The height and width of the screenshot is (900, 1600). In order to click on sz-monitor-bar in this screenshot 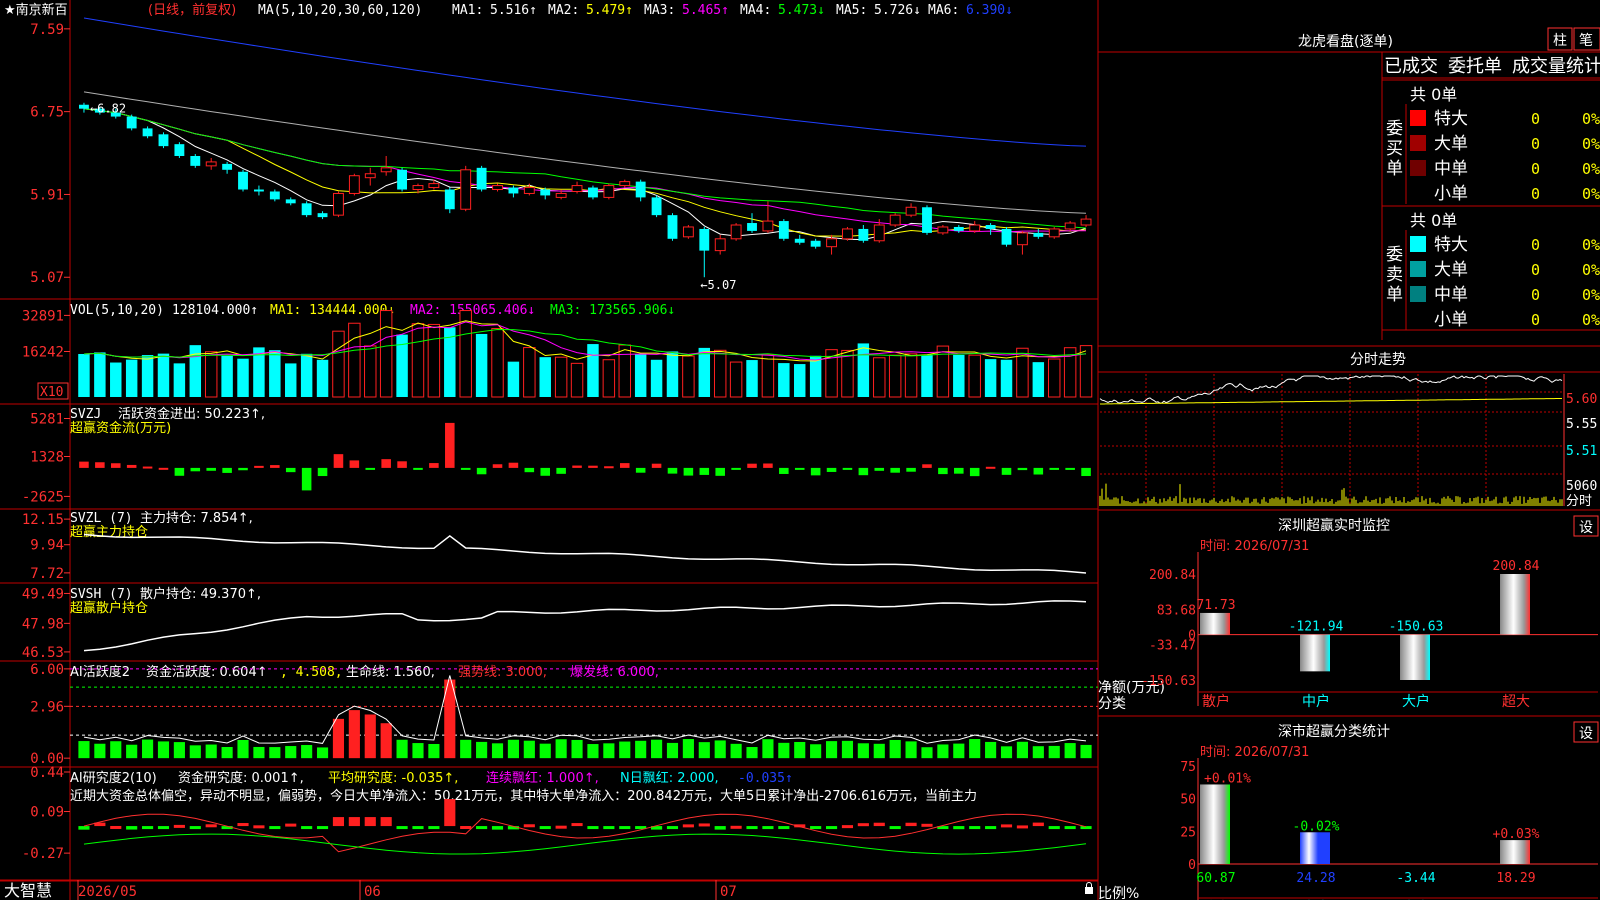, I will do `click(1315, 653)`.